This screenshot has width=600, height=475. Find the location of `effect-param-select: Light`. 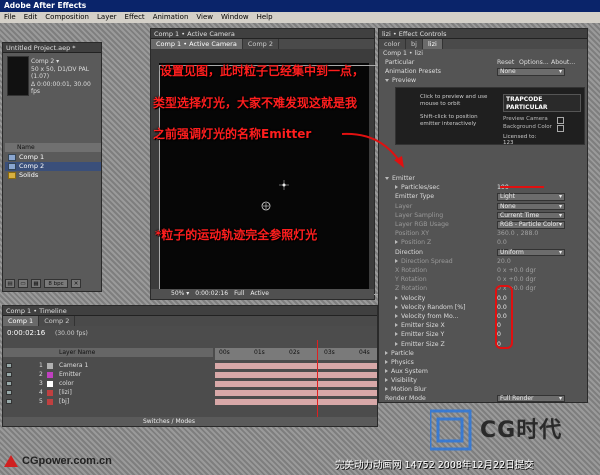

effect-param-select: Light is located at coordinates (531, 197).